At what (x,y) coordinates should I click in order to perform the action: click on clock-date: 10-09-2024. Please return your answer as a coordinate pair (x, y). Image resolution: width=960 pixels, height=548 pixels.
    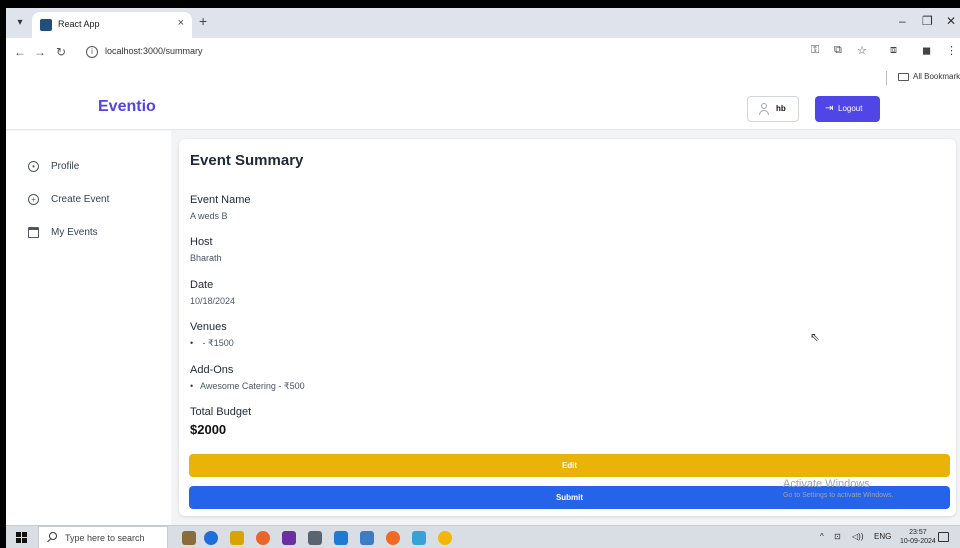
    Looking at the image, I should click on (918, 541).